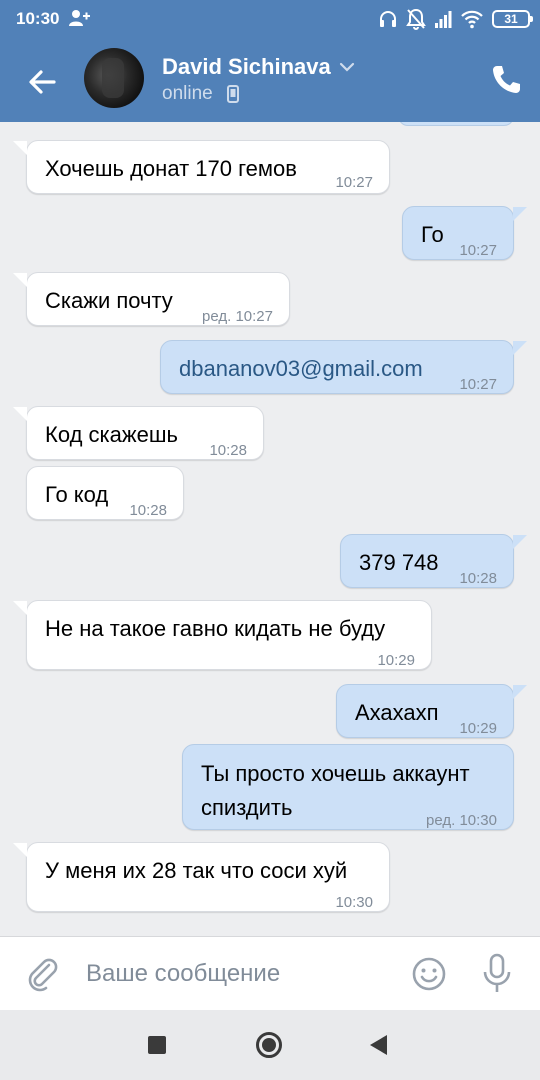 The width and height of the screenshot is (540, 1080). Describe the element at coordinates (416, 19) in the screenshot. I see `notifications-off-icon` at that location.